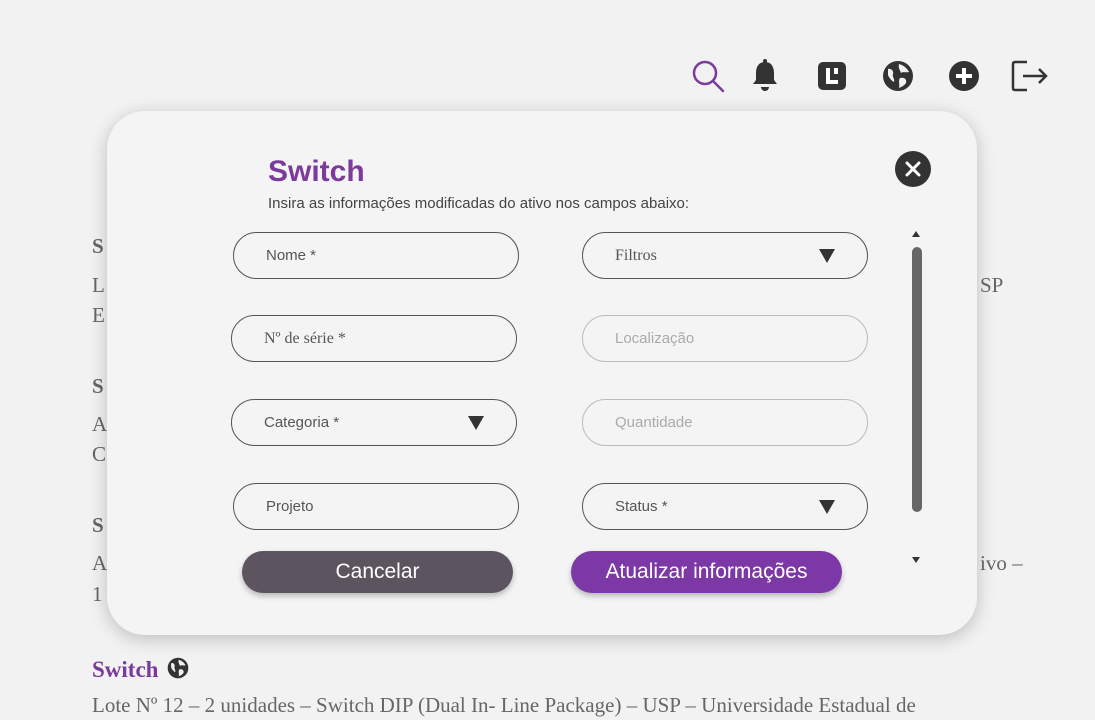 The image size is (1095, 720). Describe the element at coordinates (374, 422) in the screenshot. I see `category-select: Categoria *` at that location.